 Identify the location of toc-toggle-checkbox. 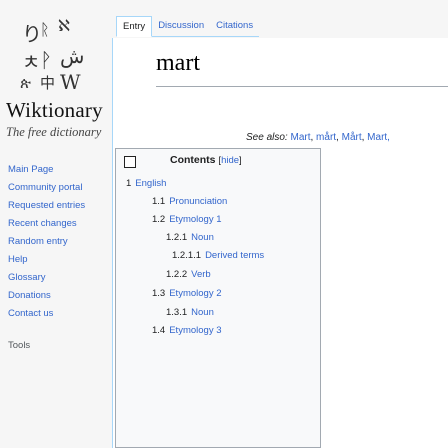
(130, 162).